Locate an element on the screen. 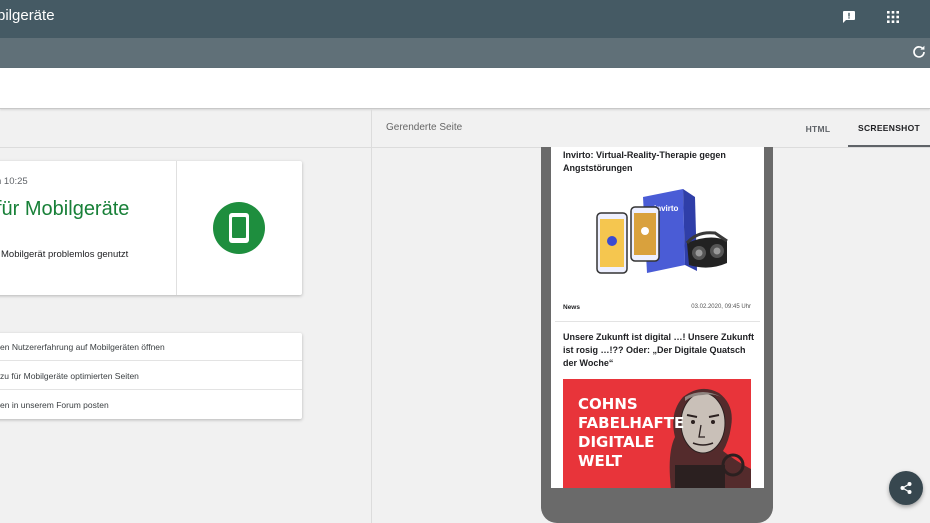 The image size is (930, 523). verdict-heading: für Mobilgeräte is located at coordinates (65, 209).